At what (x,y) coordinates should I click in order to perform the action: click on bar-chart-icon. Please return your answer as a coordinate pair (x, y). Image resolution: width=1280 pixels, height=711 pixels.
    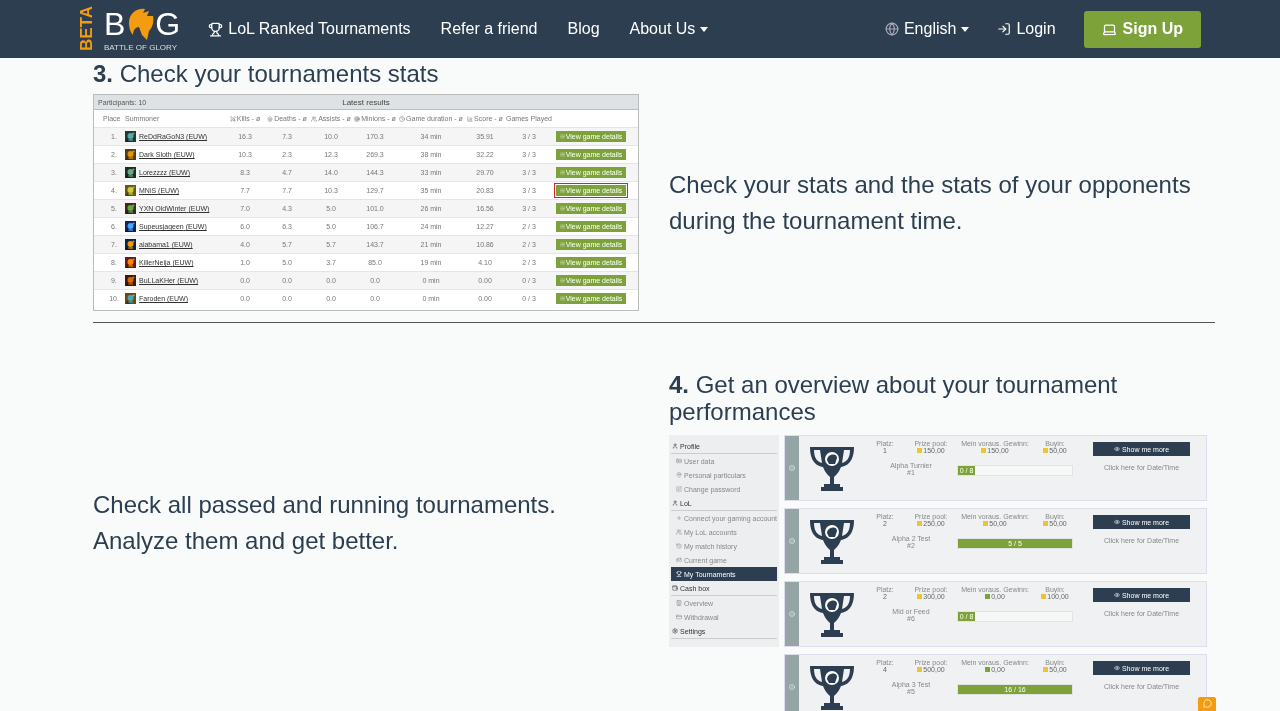
    Looking at the image, I should click on (470, 118).